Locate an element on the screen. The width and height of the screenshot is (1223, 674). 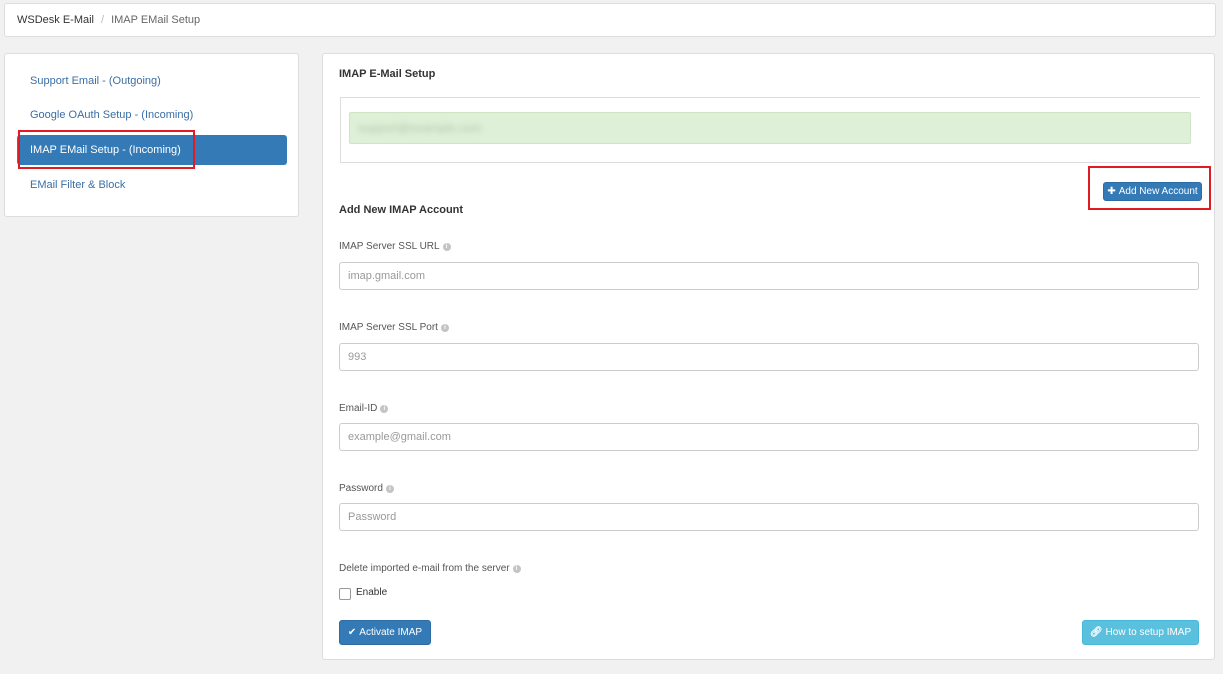
link-icon: 🔗︎ is located at coordinates (1096, 632).